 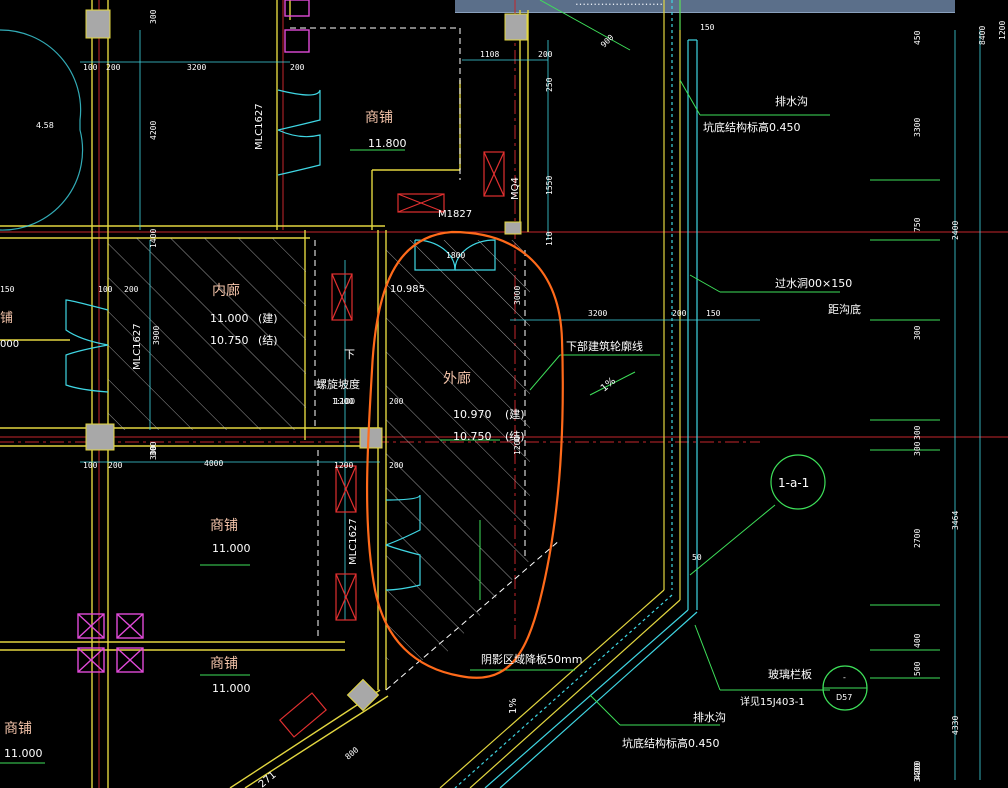 What do you see at coordinates (549, 84) in the screenshot?
I see `dim-250: 250` at bounding box center [549, 84].